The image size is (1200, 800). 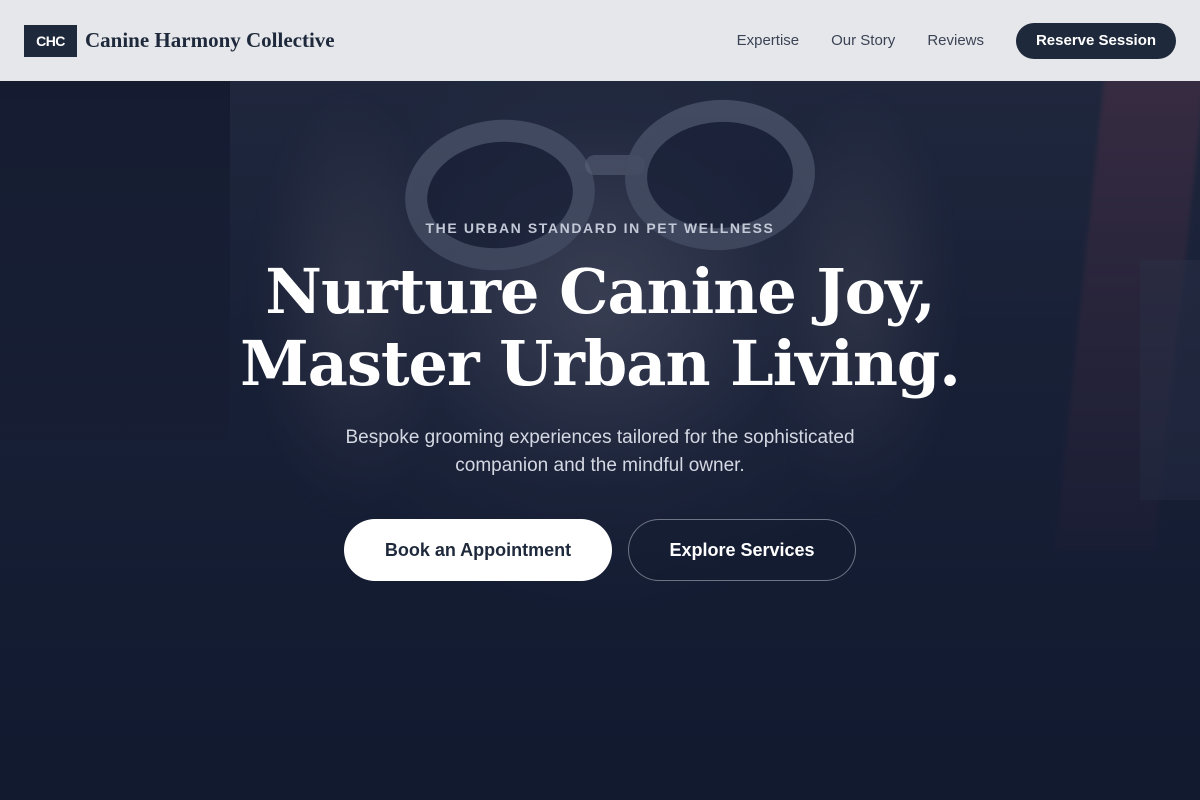 I want to click on headline-line-1: Nurture Canine Joy,, so click(x=600, y=291).